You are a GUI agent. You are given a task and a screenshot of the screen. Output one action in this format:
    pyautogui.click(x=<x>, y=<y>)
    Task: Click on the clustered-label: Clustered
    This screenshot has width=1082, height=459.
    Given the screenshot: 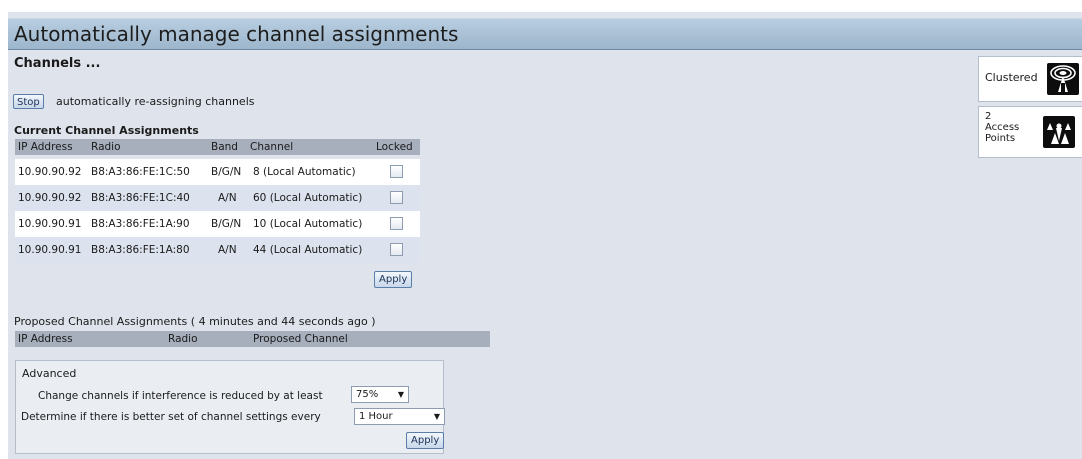 What is the action you would take?
    pyautogui.click(x=1011, y=77)
    